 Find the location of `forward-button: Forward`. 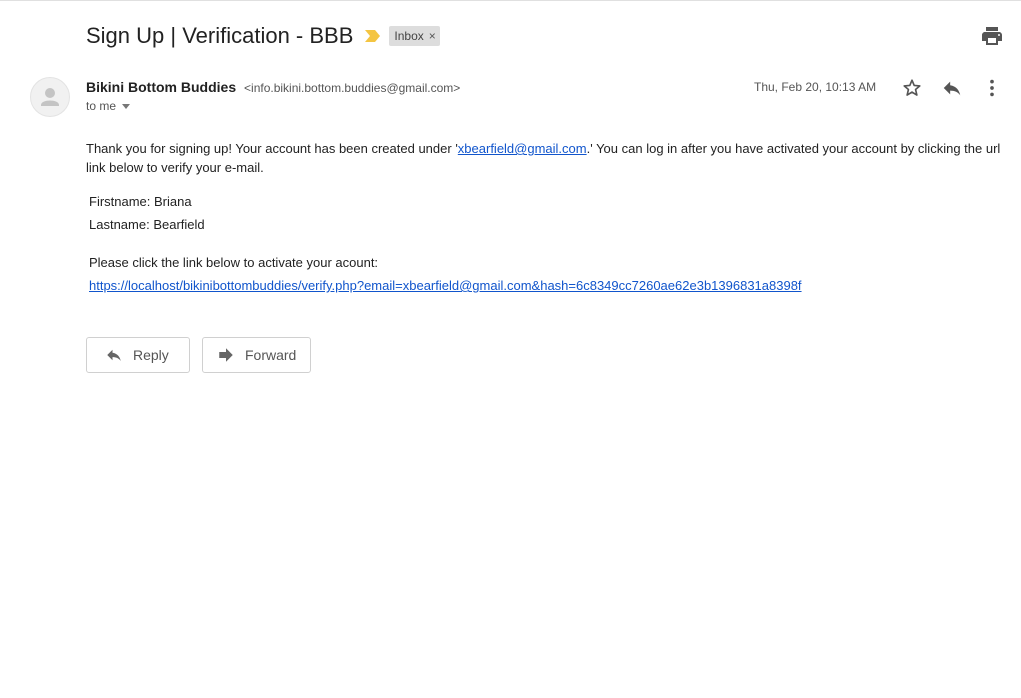

forward-button: Forward is located at coordinates (256, 355).